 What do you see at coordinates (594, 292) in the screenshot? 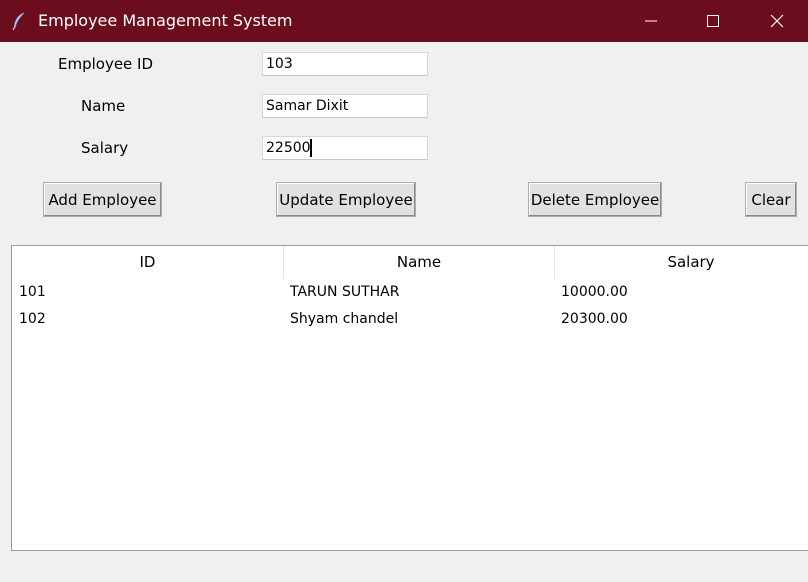
I see `cell-salary: 10000.00` at bounding box center [594, 292].